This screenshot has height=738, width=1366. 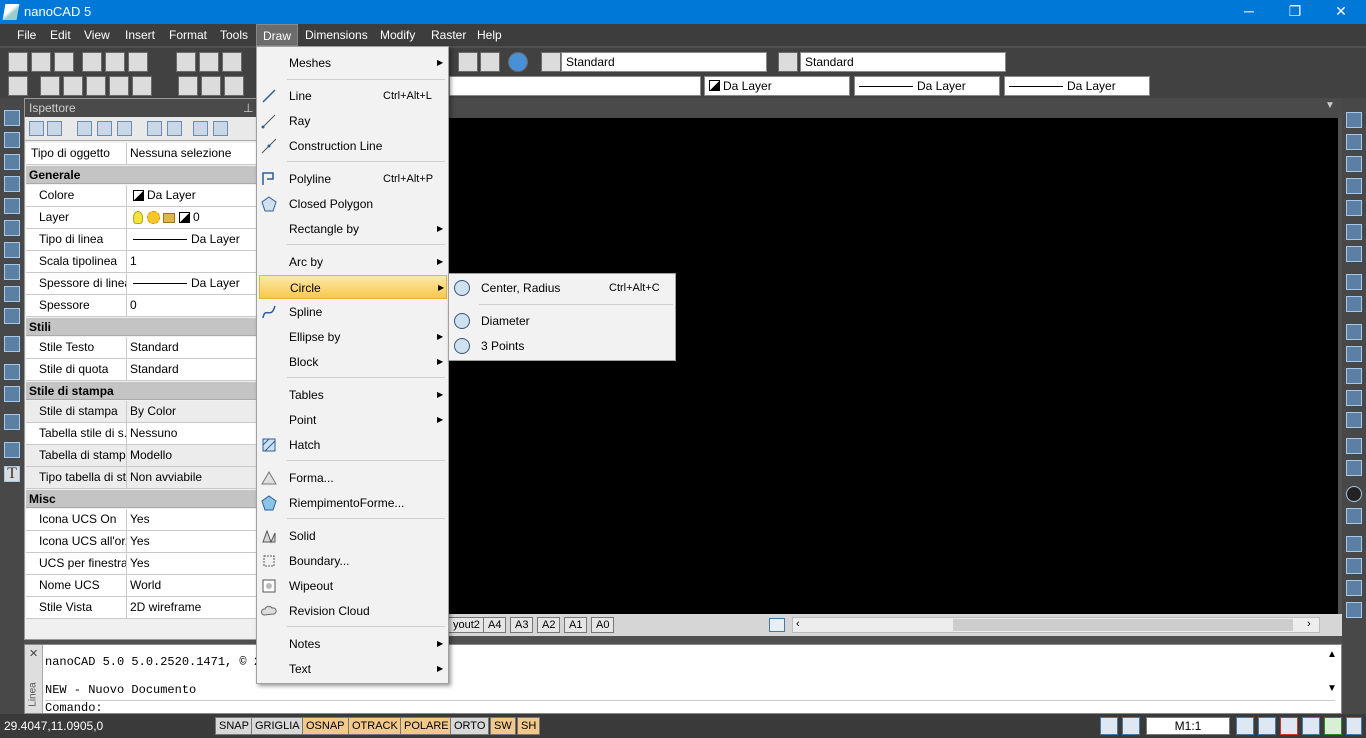 I want to click on polyline-tool-icon, so click(x=12, y=162).